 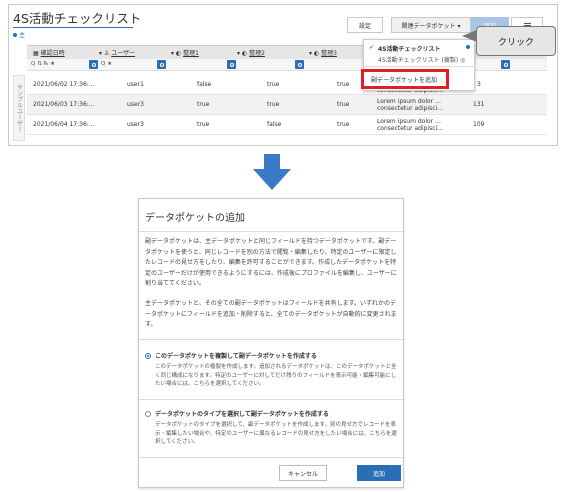 What do you see at coordinates (22, 35) in the screenshot?
I see `main-label-text: 主` at bounding box center [22, 35].